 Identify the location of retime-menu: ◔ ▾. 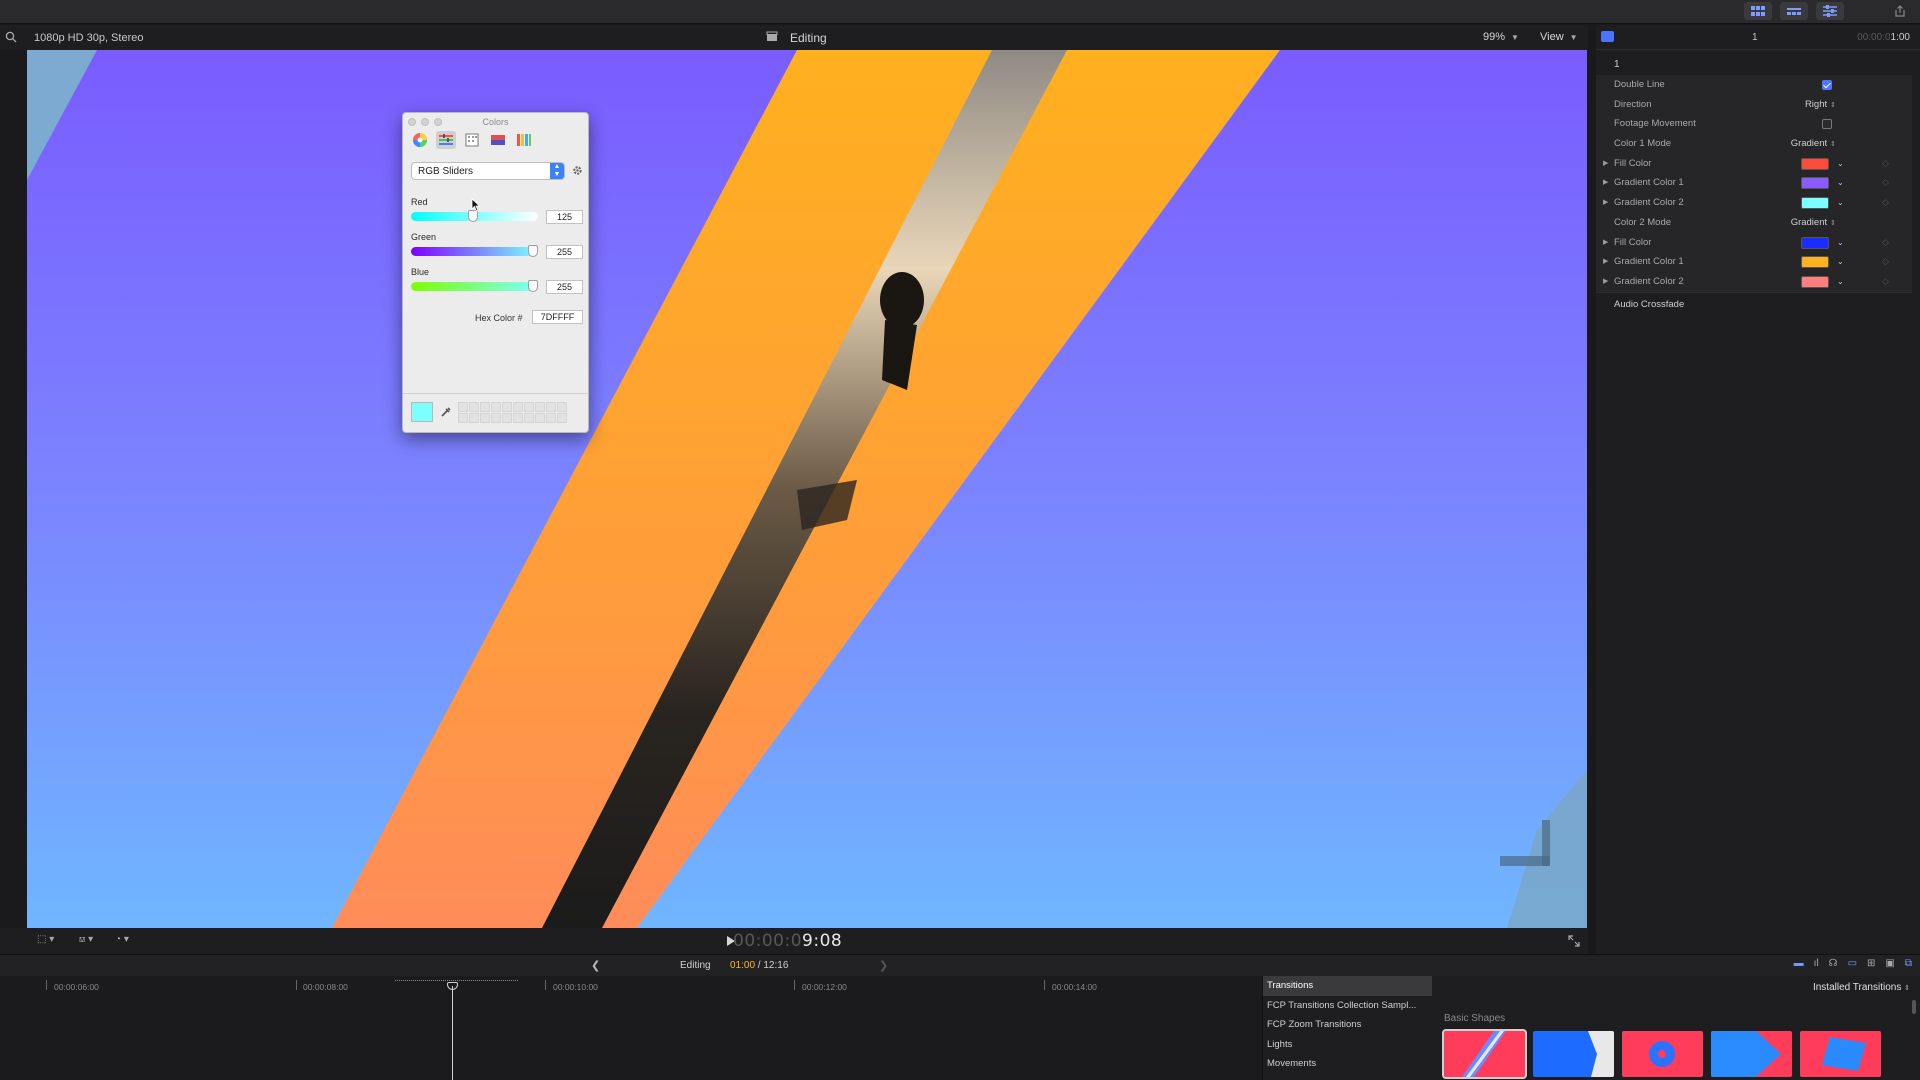
(122, 939).